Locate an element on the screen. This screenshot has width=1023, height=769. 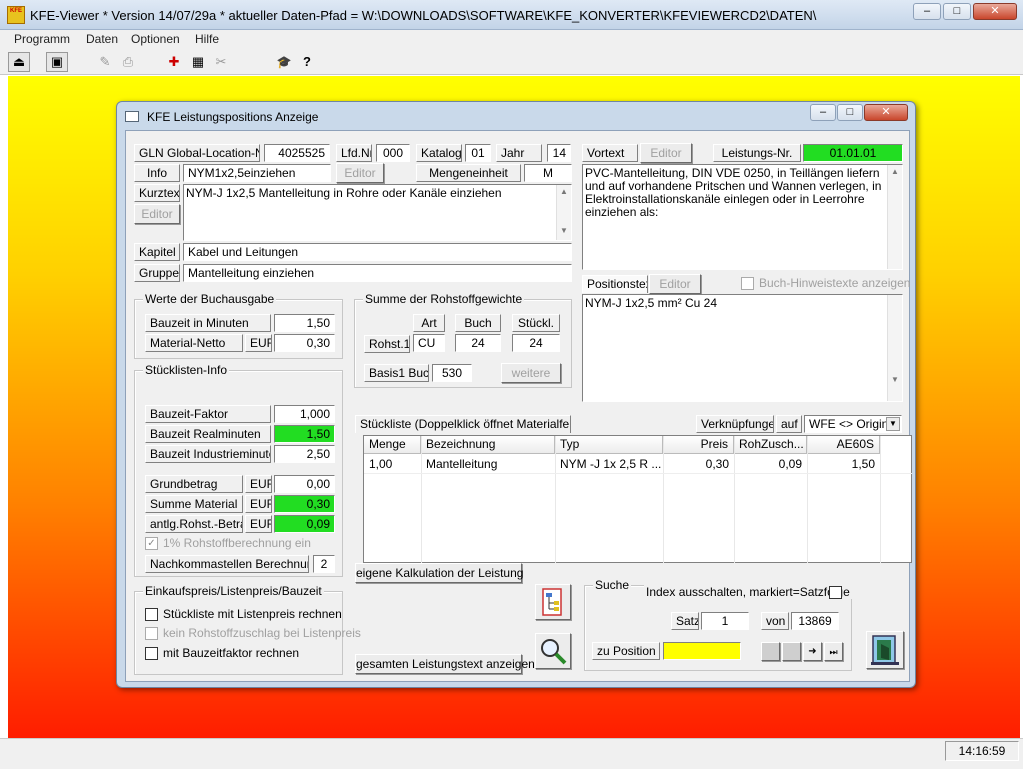
last-arrow-icon: ⏭ is located at coordinates (833, 652).